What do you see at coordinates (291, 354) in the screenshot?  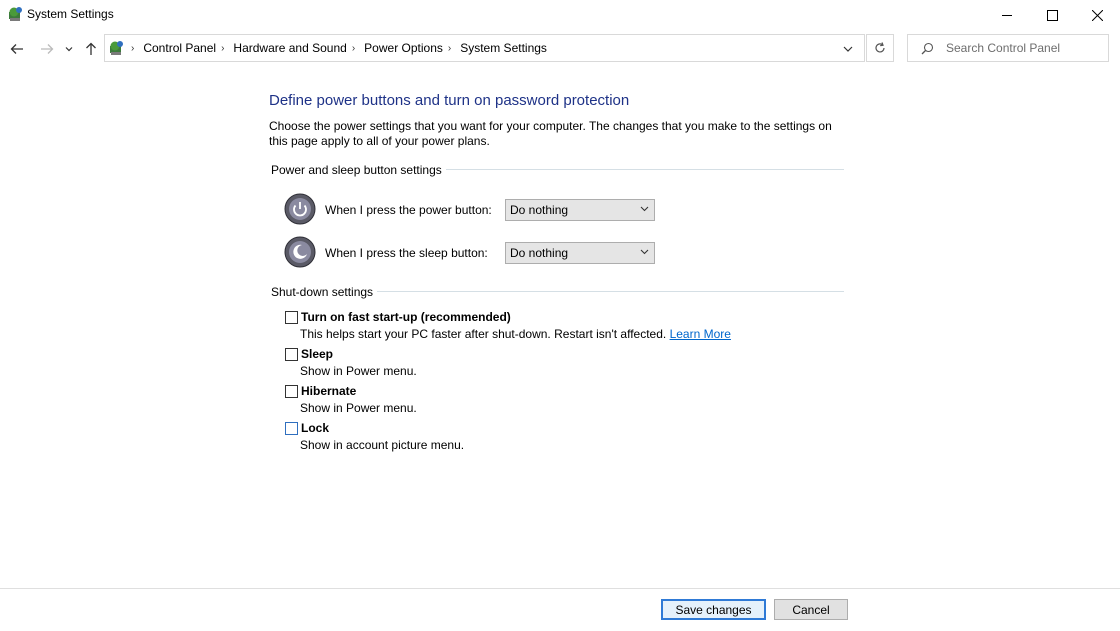 I see `sleep-checkbox` at bounding box center [291, 354].